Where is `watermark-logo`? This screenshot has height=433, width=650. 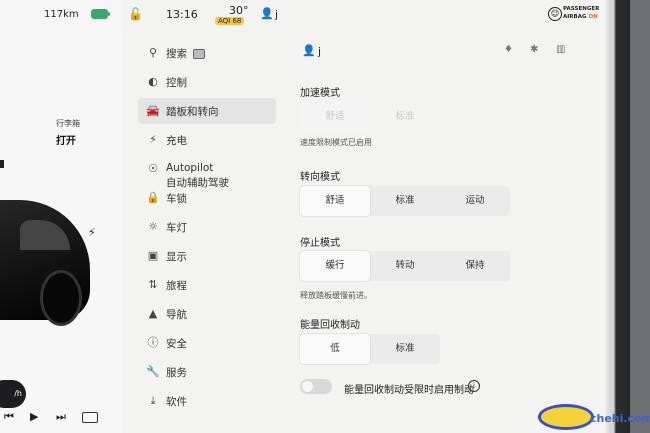
watermark-logo is located at coordinates (566, 417).